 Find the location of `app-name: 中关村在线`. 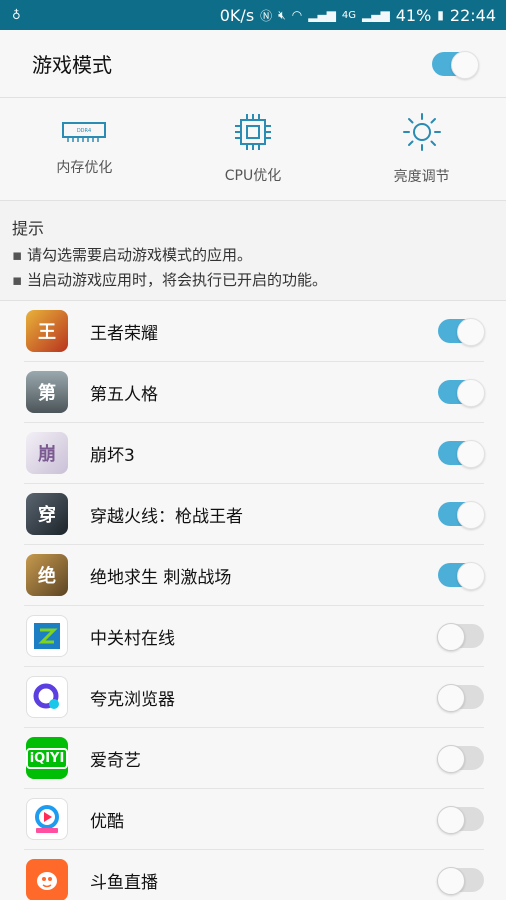

app-name: 中关村在线 is located at coordinates (132, 638).